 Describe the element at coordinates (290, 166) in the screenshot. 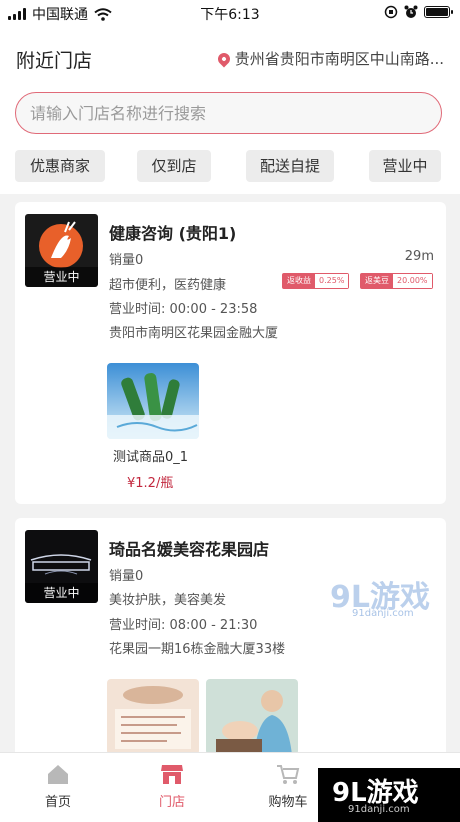

I see `filter-delivery-pickup: 配送自提` at that location.